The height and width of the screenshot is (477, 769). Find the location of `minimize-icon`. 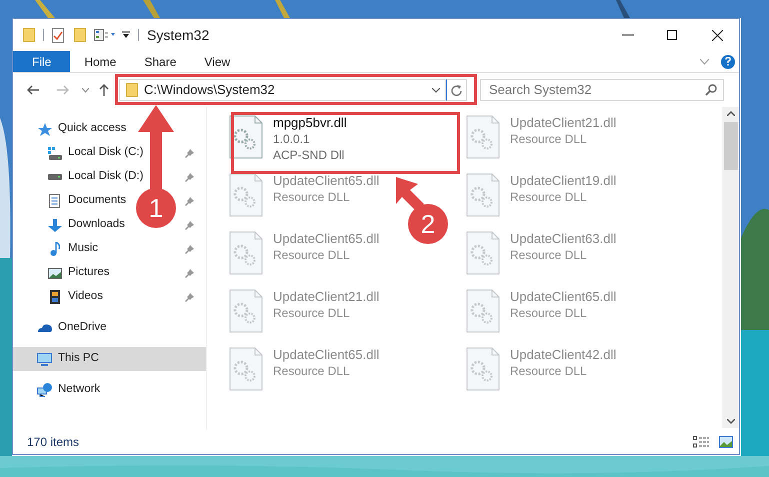

minimize-icon is located at coordinates (628, 35).